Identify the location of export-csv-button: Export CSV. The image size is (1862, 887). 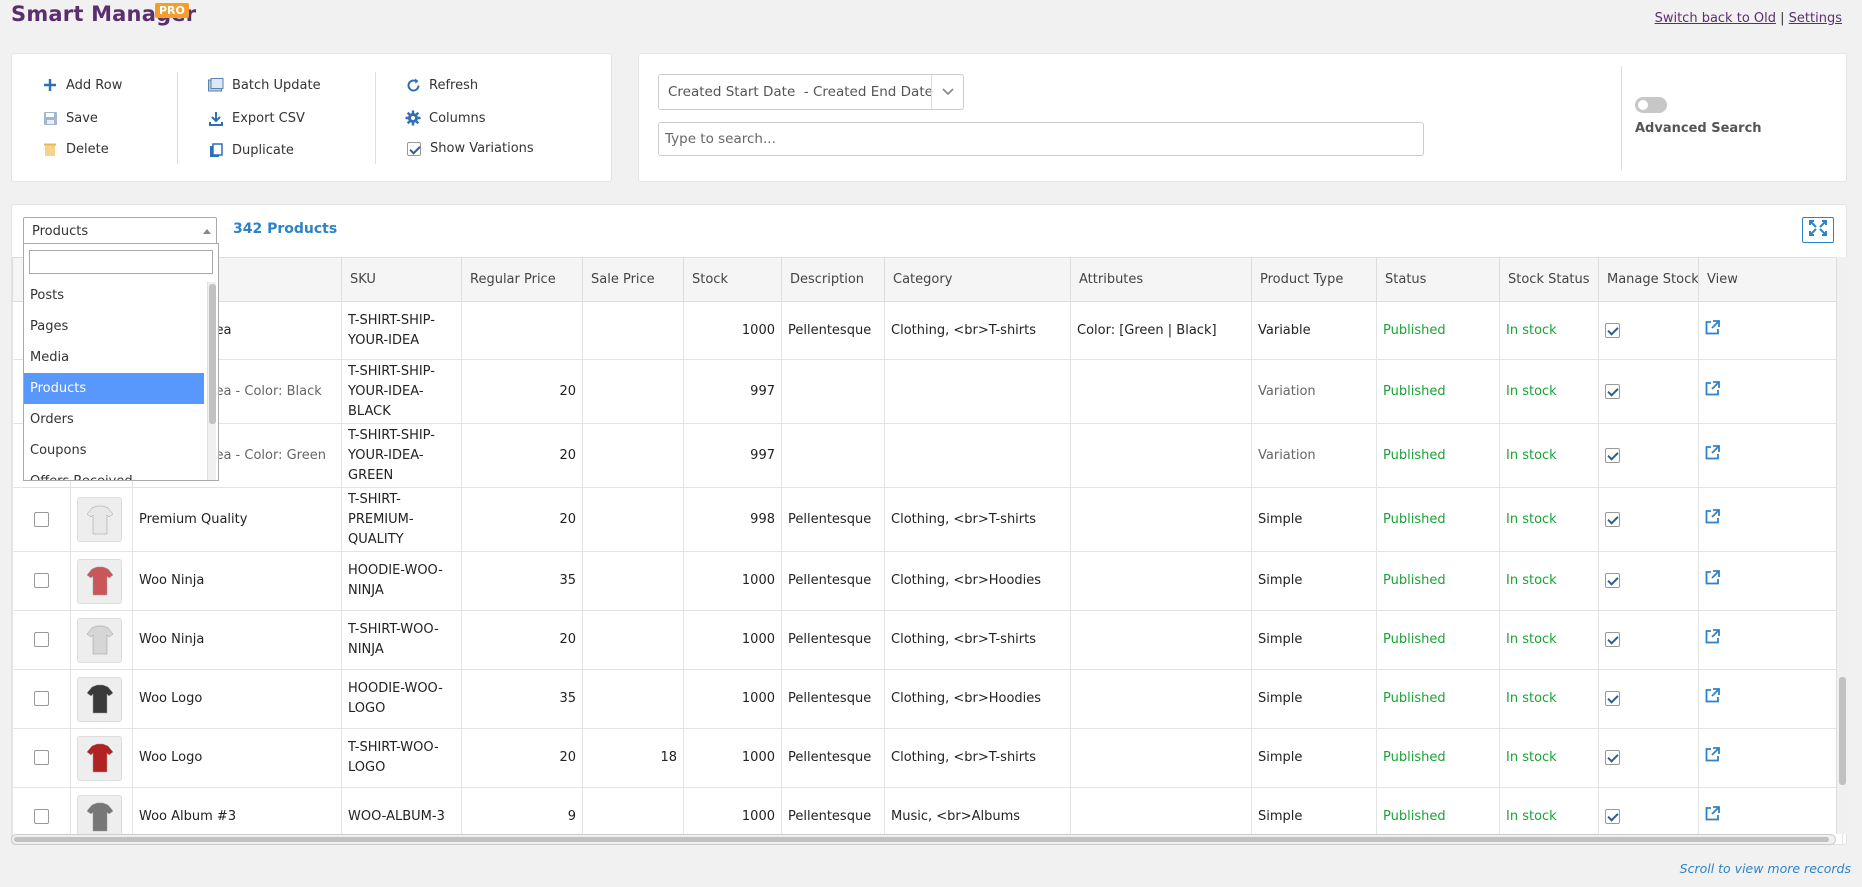
(256, 118).